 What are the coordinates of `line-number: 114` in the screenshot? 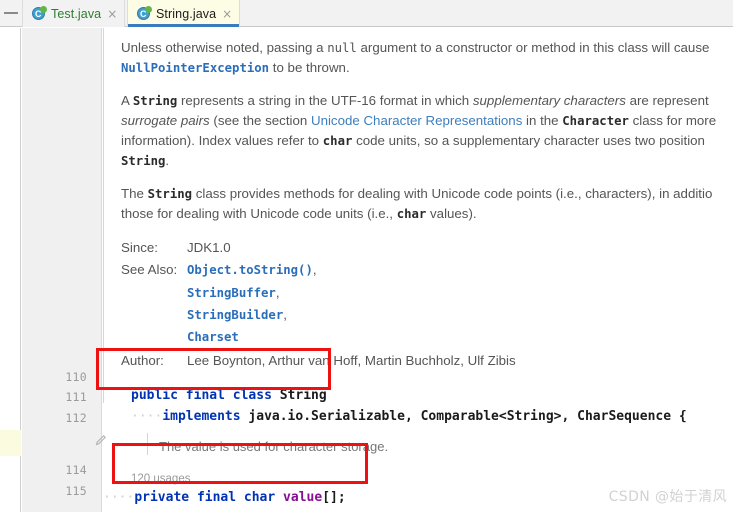 It's located at (76, 470).